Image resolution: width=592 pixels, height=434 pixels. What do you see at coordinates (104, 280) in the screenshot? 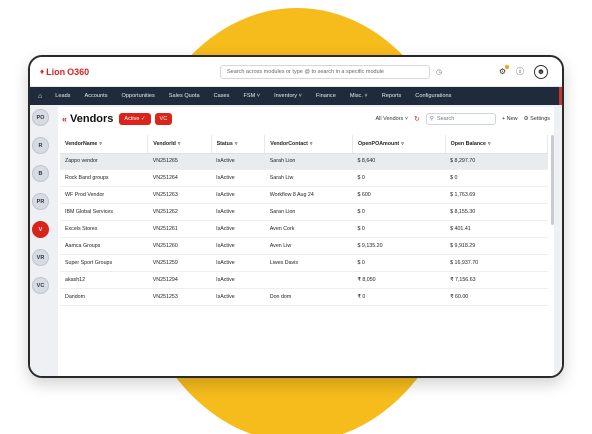
I see `cell: akash12` at bounding box center [104, 280].